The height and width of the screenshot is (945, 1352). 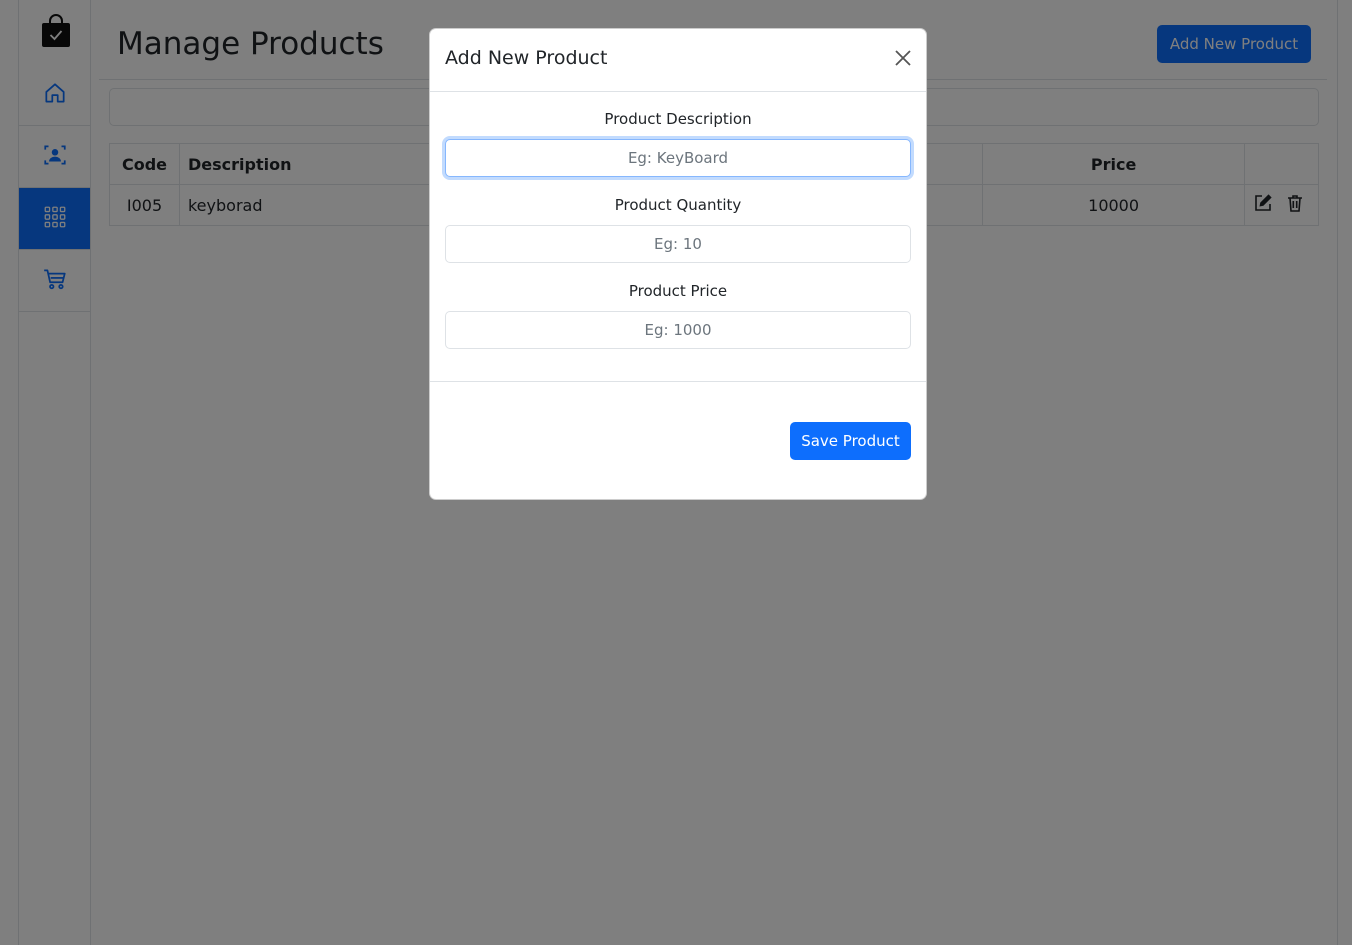 What do you see at coordinates (678, 244) in the screenshot?
I see `product-quantity-input` at bounding box center [678, 244].